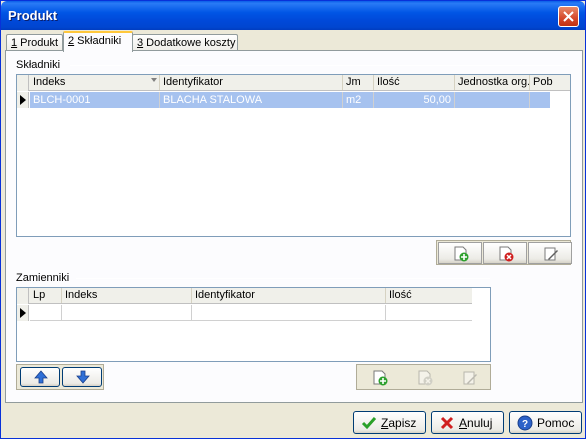  Describe the element at coordinates (253, 324) in the screenshot. I see `zamienniki-grid: Lp Indeks Identyfikator Ilość` at that location.